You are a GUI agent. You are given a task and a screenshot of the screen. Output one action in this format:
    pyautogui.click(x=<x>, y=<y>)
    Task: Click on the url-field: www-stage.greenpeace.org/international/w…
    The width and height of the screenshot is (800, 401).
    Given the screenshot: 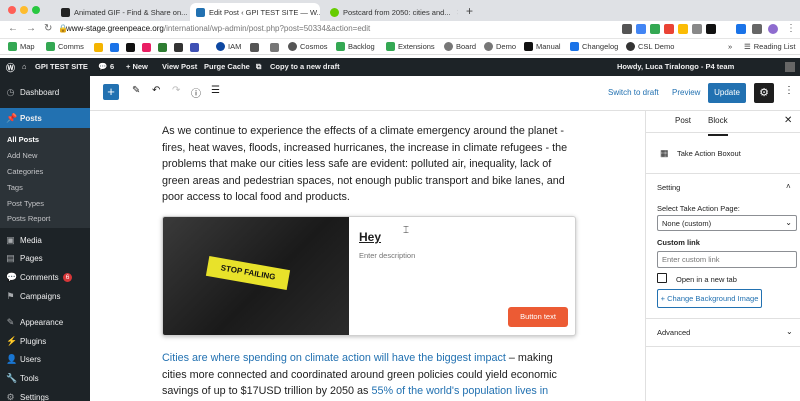 What is the action you would take?
    pyautogui.click(x=218, y=28)
    